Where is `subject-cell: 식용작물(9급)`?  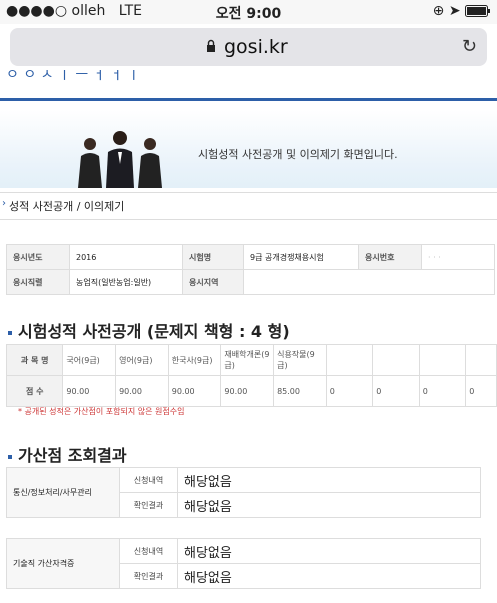
subject-cell: 식용작물(9급) is located at coordinates (300, 360).